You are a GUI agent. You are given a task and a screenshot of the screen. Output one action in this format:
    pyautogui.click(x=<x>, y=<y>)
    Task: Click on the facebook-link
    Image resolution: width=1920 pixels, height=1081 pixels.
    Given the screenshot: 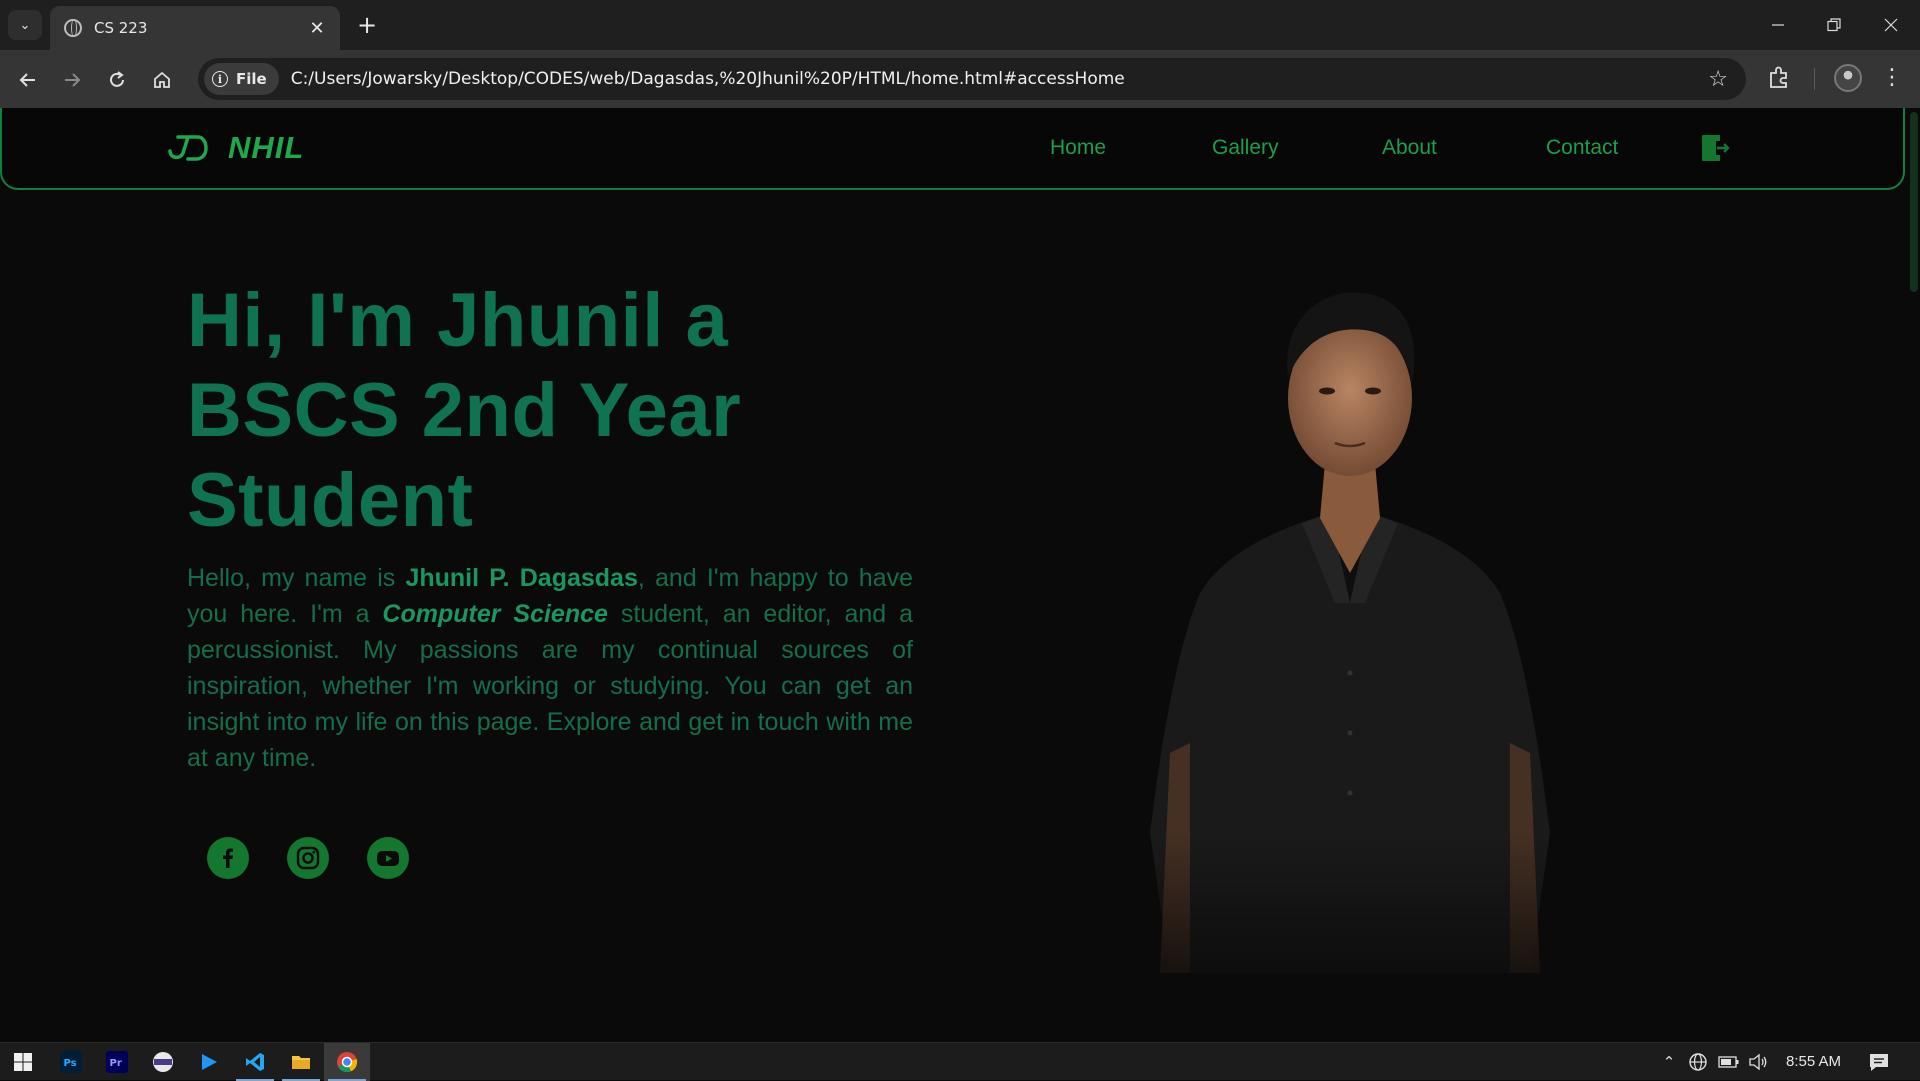 What is the action you would take?
    pyautogui.click(x=228, y=858)
    